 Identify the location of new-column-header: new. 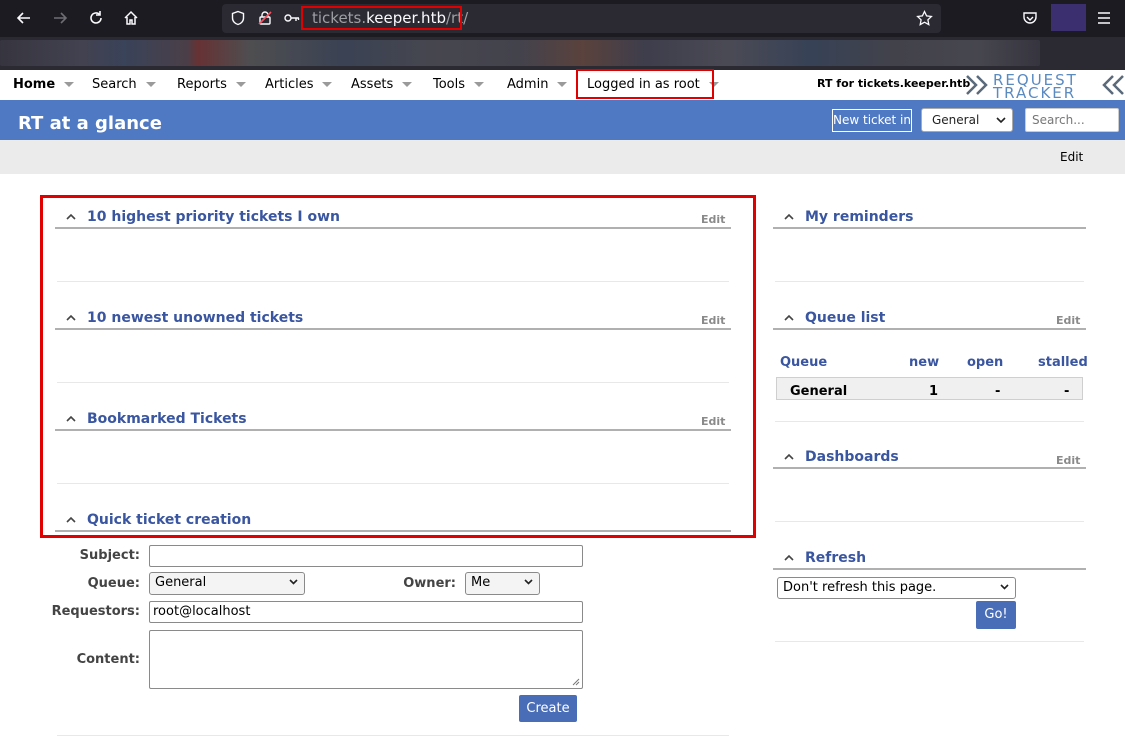
(924, 362).